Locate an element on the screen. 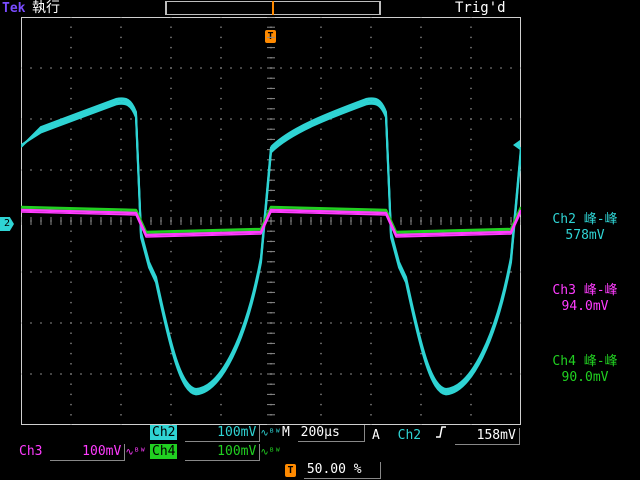 The width and height of the screenshot is (640, 480). record-position-bar is located at coordinates (273, 8).